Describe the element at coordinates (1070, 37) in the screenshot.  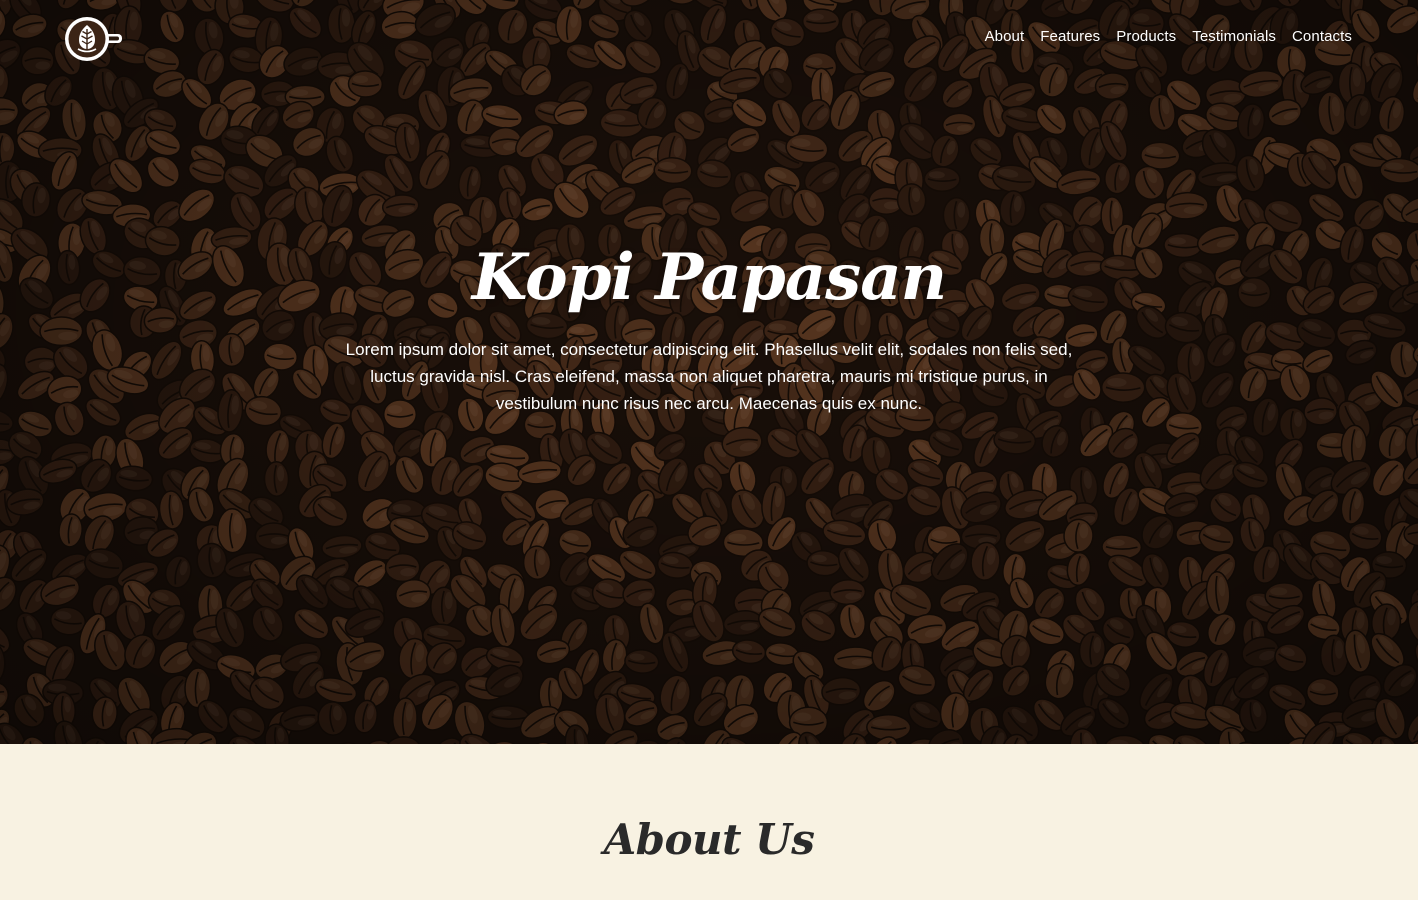
I see `nav-features-link: Features` at that location.